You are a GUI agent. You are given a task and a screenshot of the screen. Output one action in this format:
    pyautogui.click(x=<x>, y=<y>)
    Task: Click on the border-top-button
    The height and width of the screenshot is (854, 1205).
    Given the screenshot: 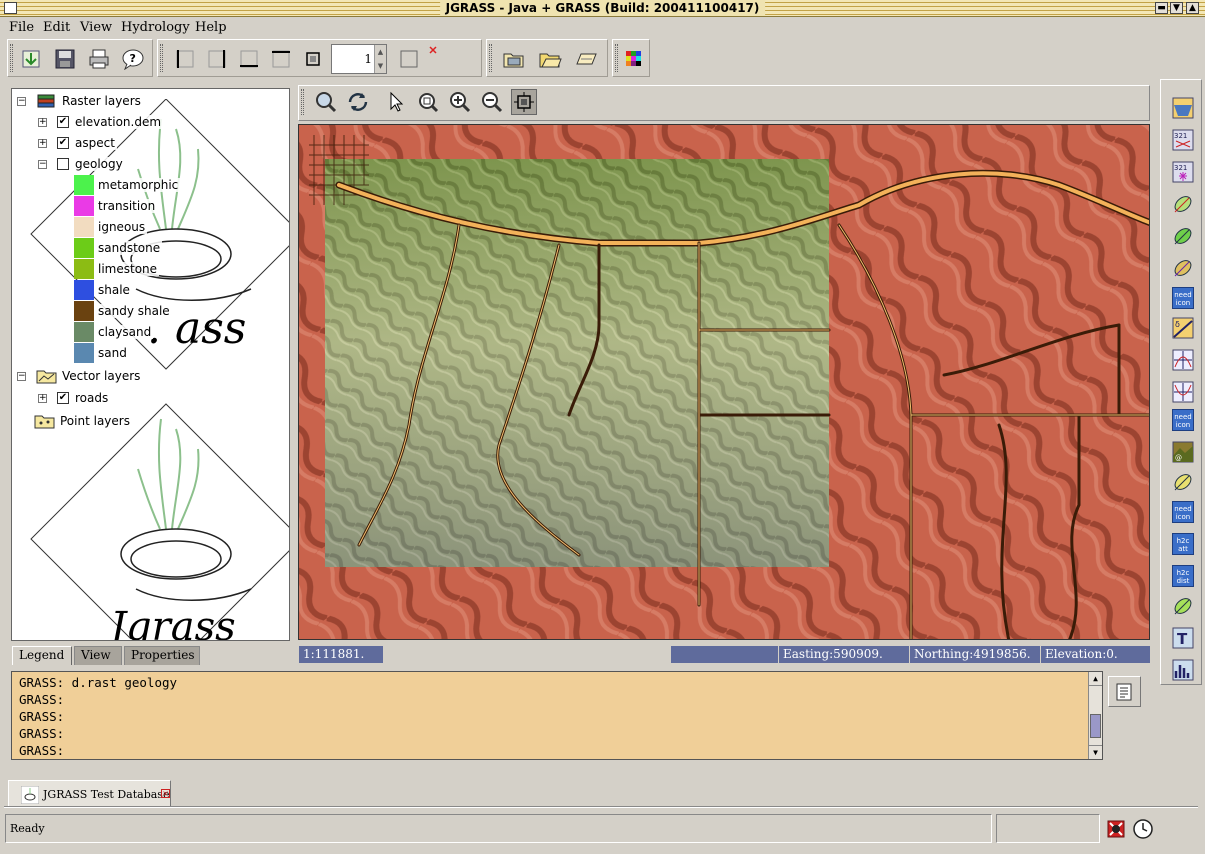 What is the action you would take?
    pyautogui.click(x=281, y=59)
    